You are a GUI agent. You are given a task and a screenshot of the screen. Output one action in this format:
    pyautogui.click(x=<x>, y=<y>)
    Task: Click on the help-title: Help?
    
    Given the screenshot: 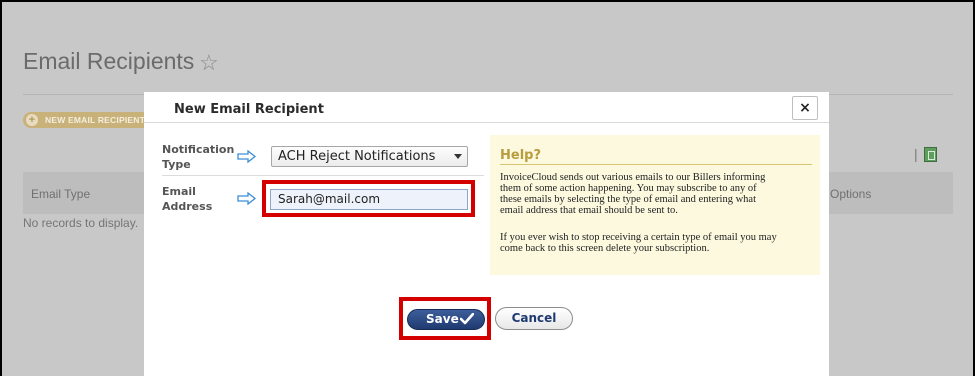 What is the action you would take?
    pyautogui.click(x=520, y=155)
    